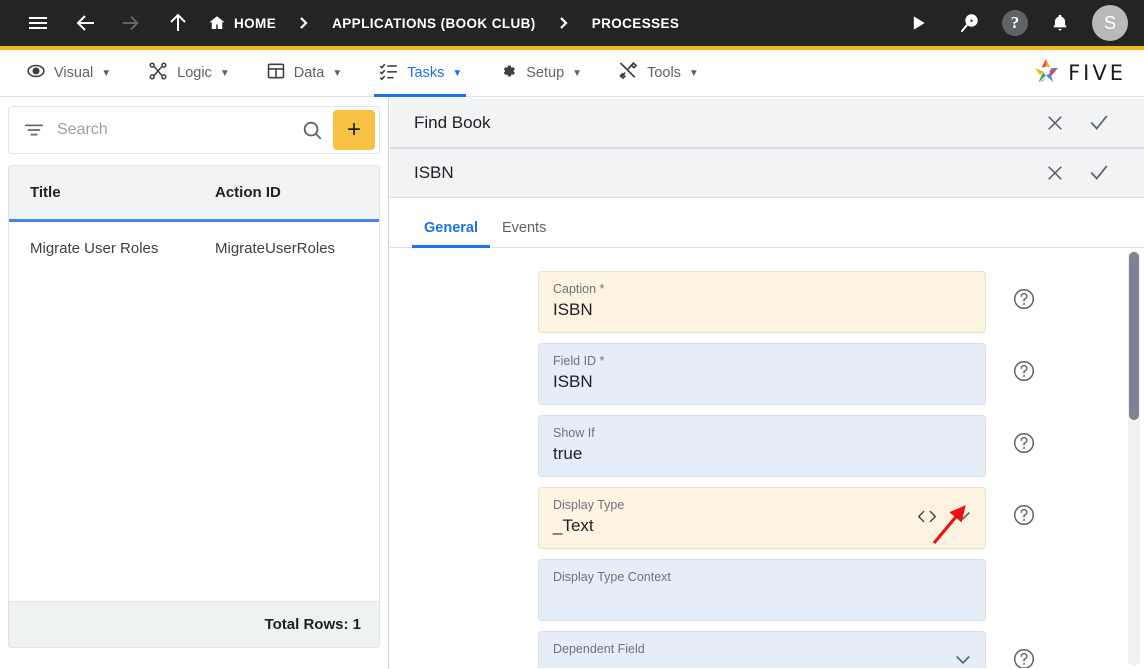  I want to click on menu-item-logic: Logic ▼, so click(188, 73).